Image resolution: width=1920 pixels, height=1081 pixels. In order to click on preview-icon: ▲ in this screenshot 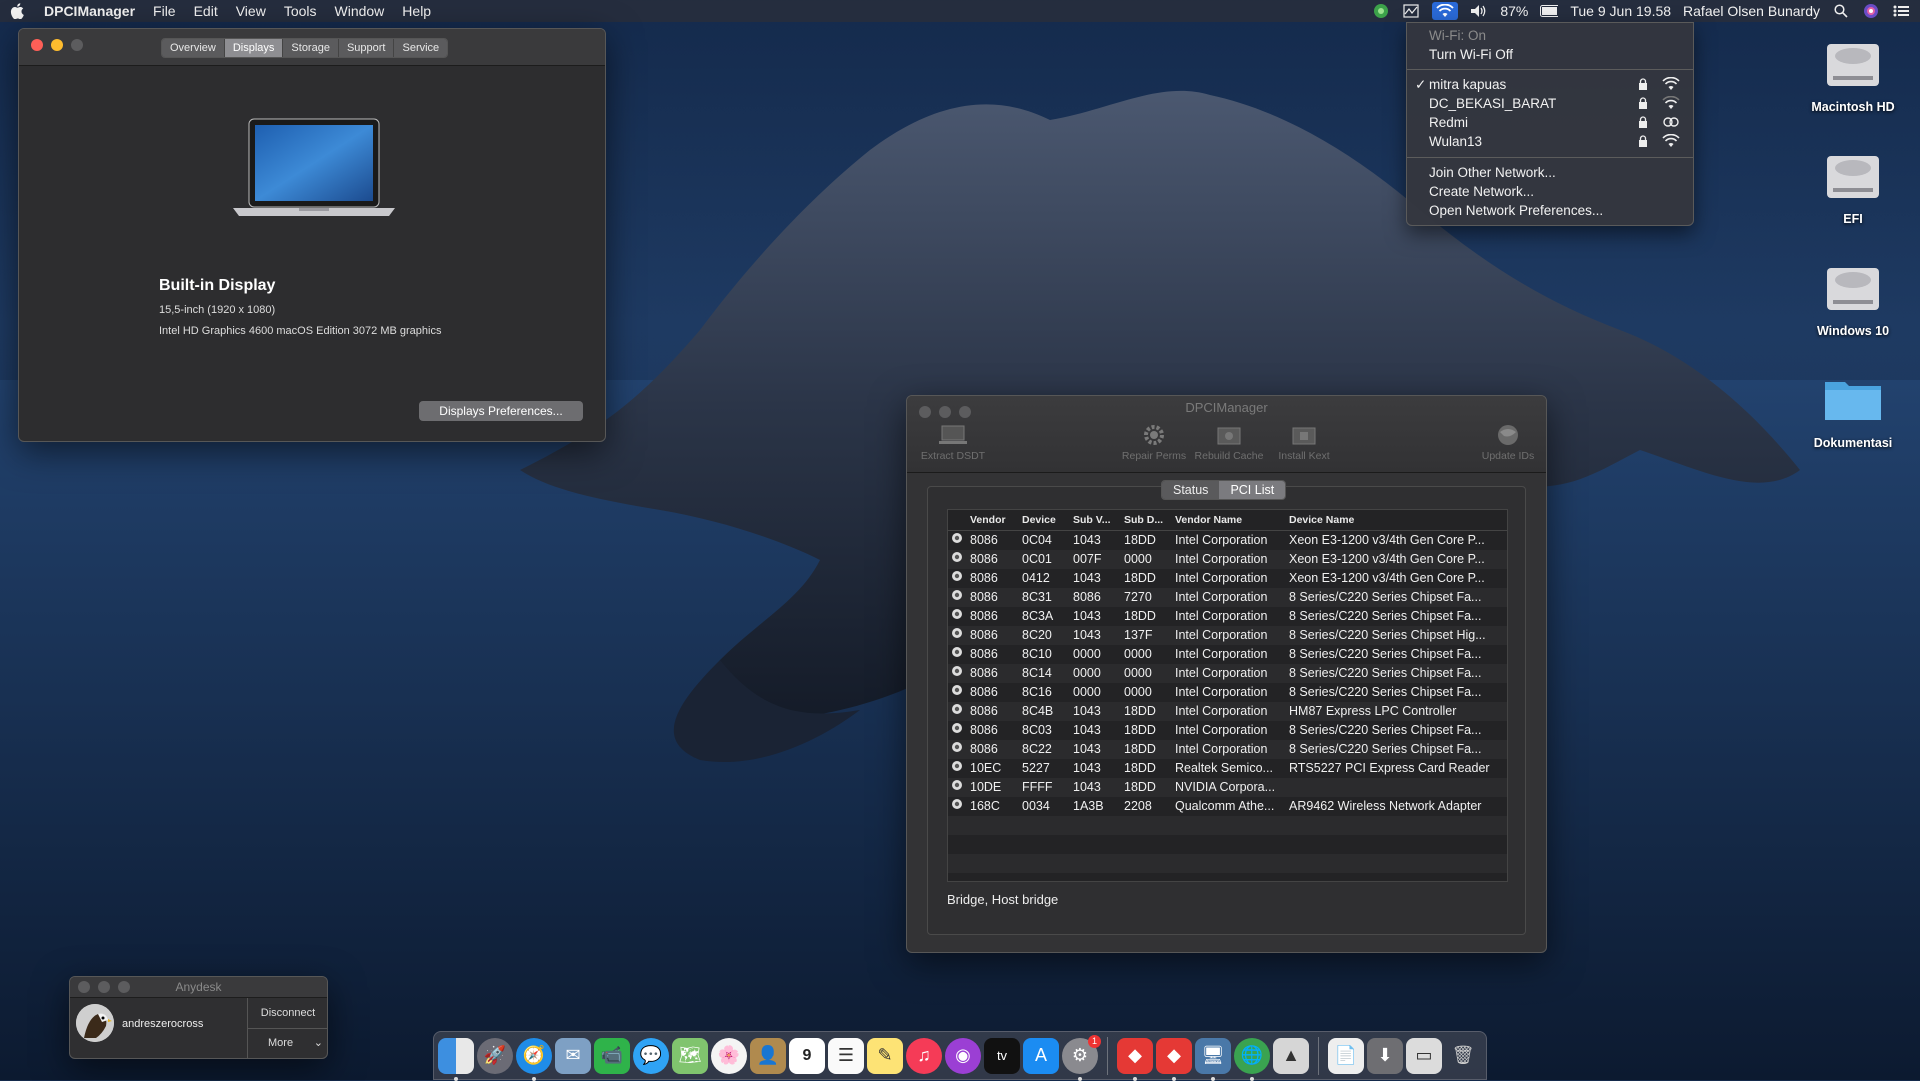, I will do `click(1291, 1055)`.